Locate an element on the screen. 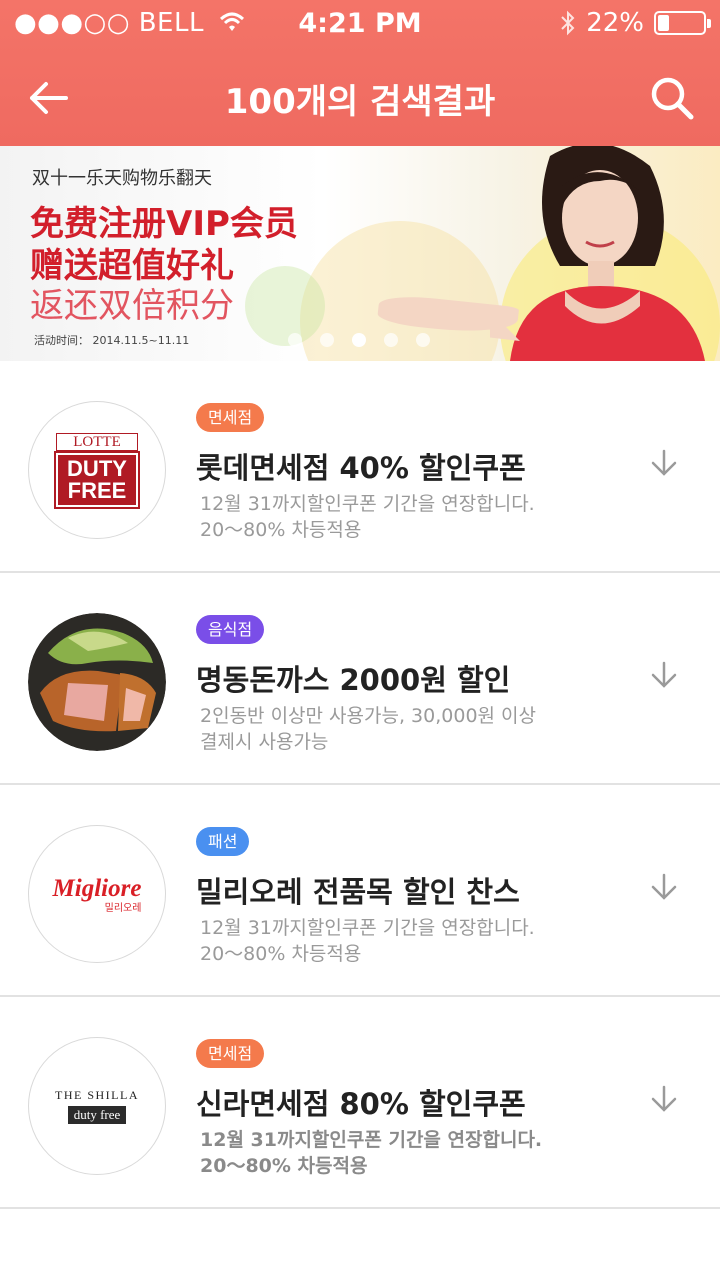 The image size is (720, 1280). status-right: 22% is located at coordinates (635, 23).